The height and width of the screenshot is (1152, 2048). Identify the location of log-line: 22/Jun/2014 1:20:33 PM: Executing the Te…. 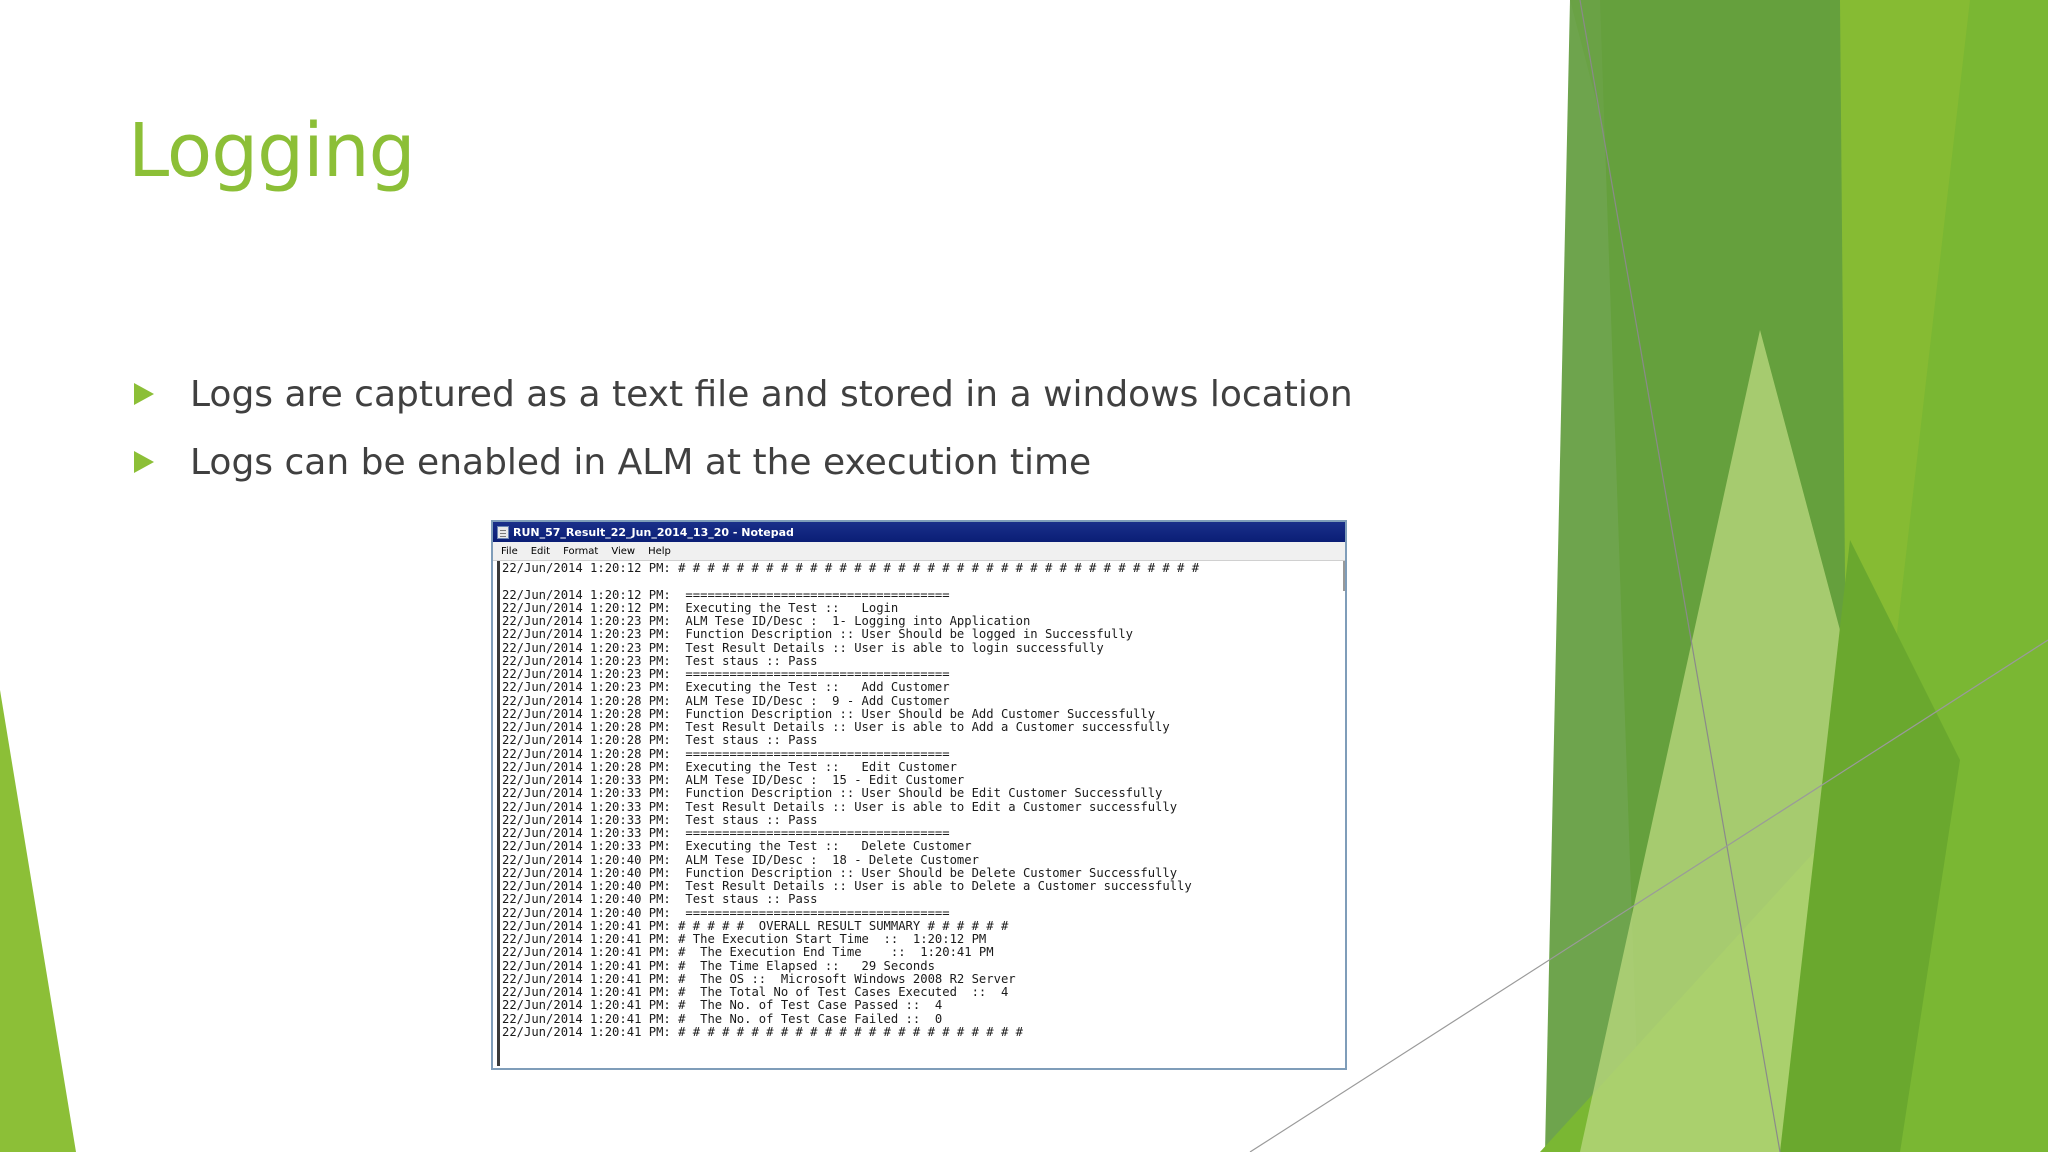
(737, 846).